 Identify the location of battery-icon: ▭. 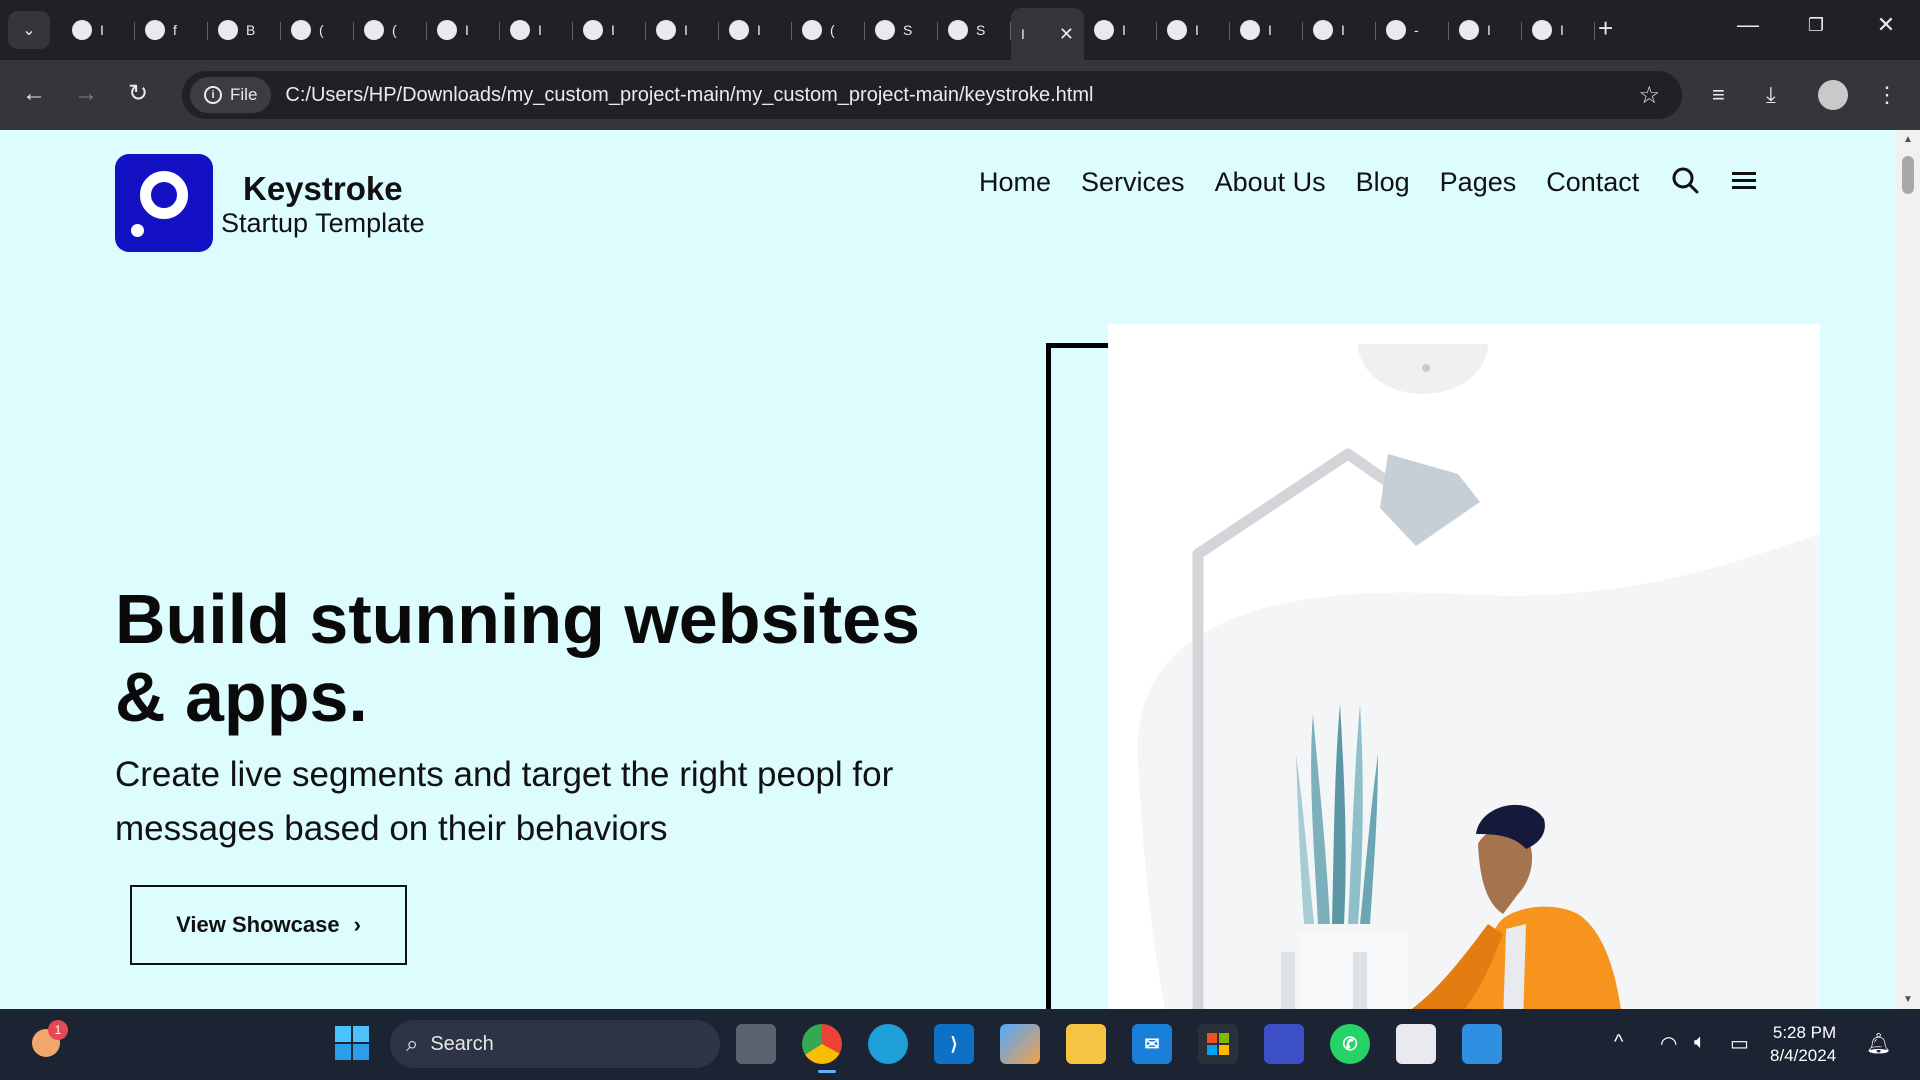
(1739, 1043).